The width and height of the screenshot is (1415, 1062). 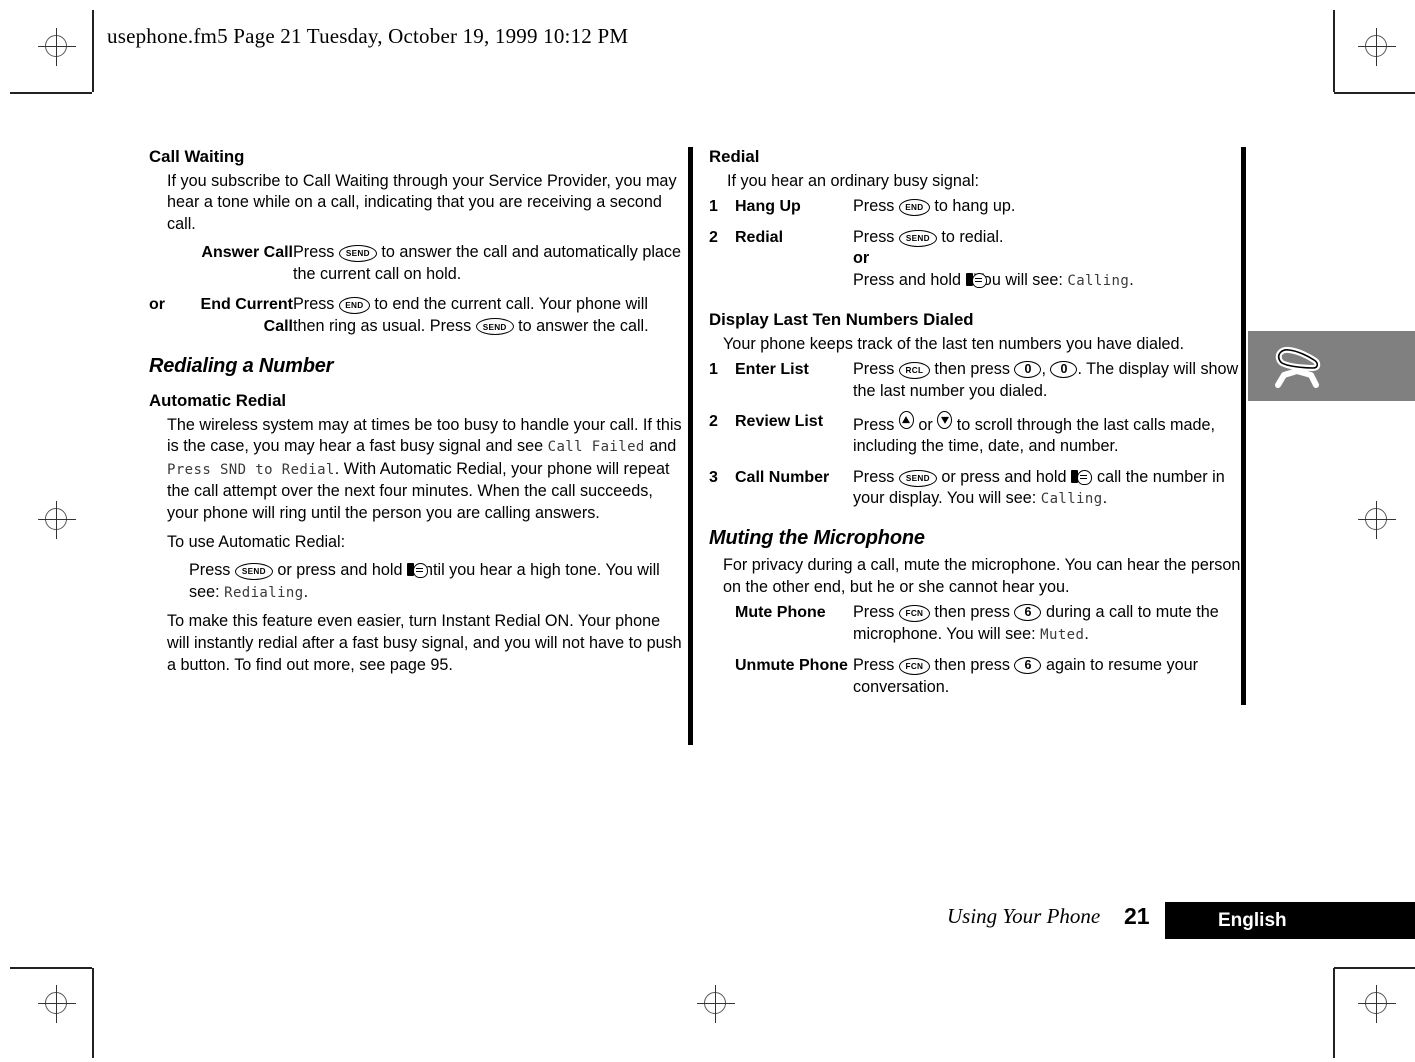 I want to click on rcl-key-icon: RCL, so click(x=914, y=370).